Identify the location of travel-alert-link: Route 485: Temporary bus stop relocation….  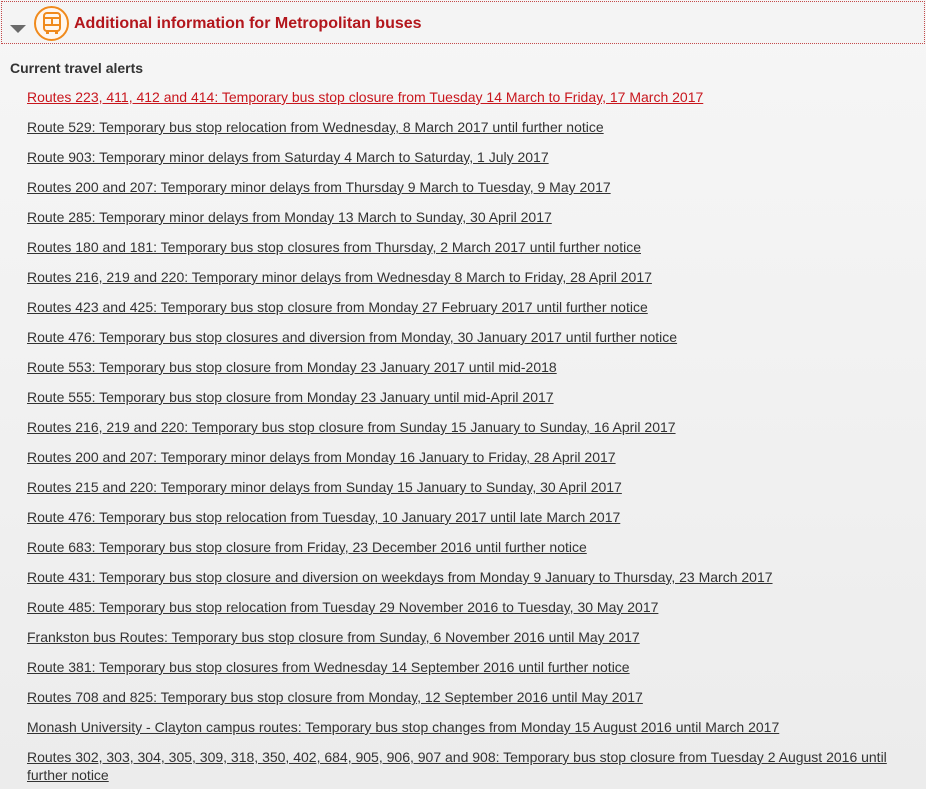
(342, 607).